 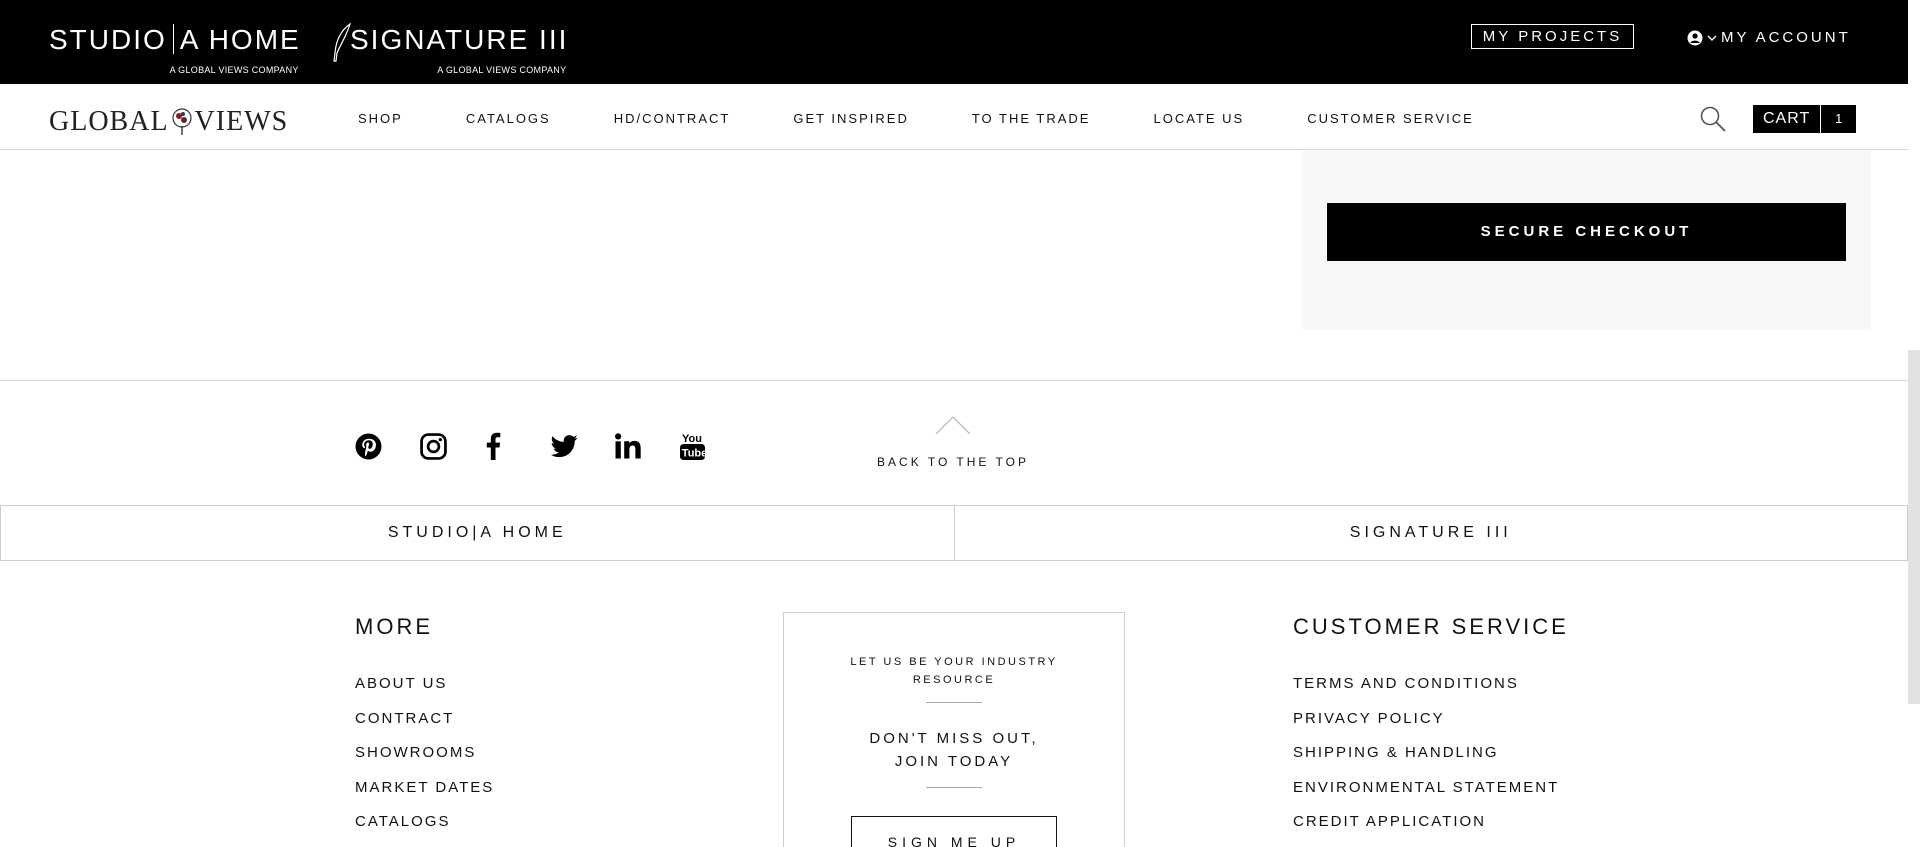 I want to click on signup-divider-top, so click(x=954, y=702).